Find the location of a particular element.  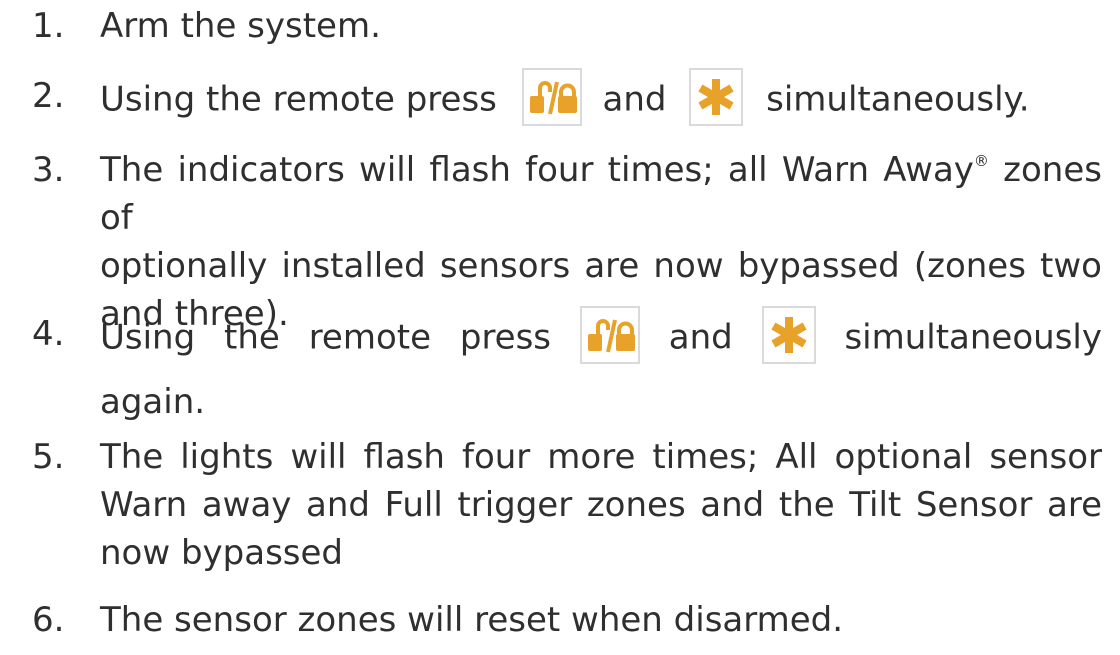

step-number: 4. is located at coordinates (48, 334).